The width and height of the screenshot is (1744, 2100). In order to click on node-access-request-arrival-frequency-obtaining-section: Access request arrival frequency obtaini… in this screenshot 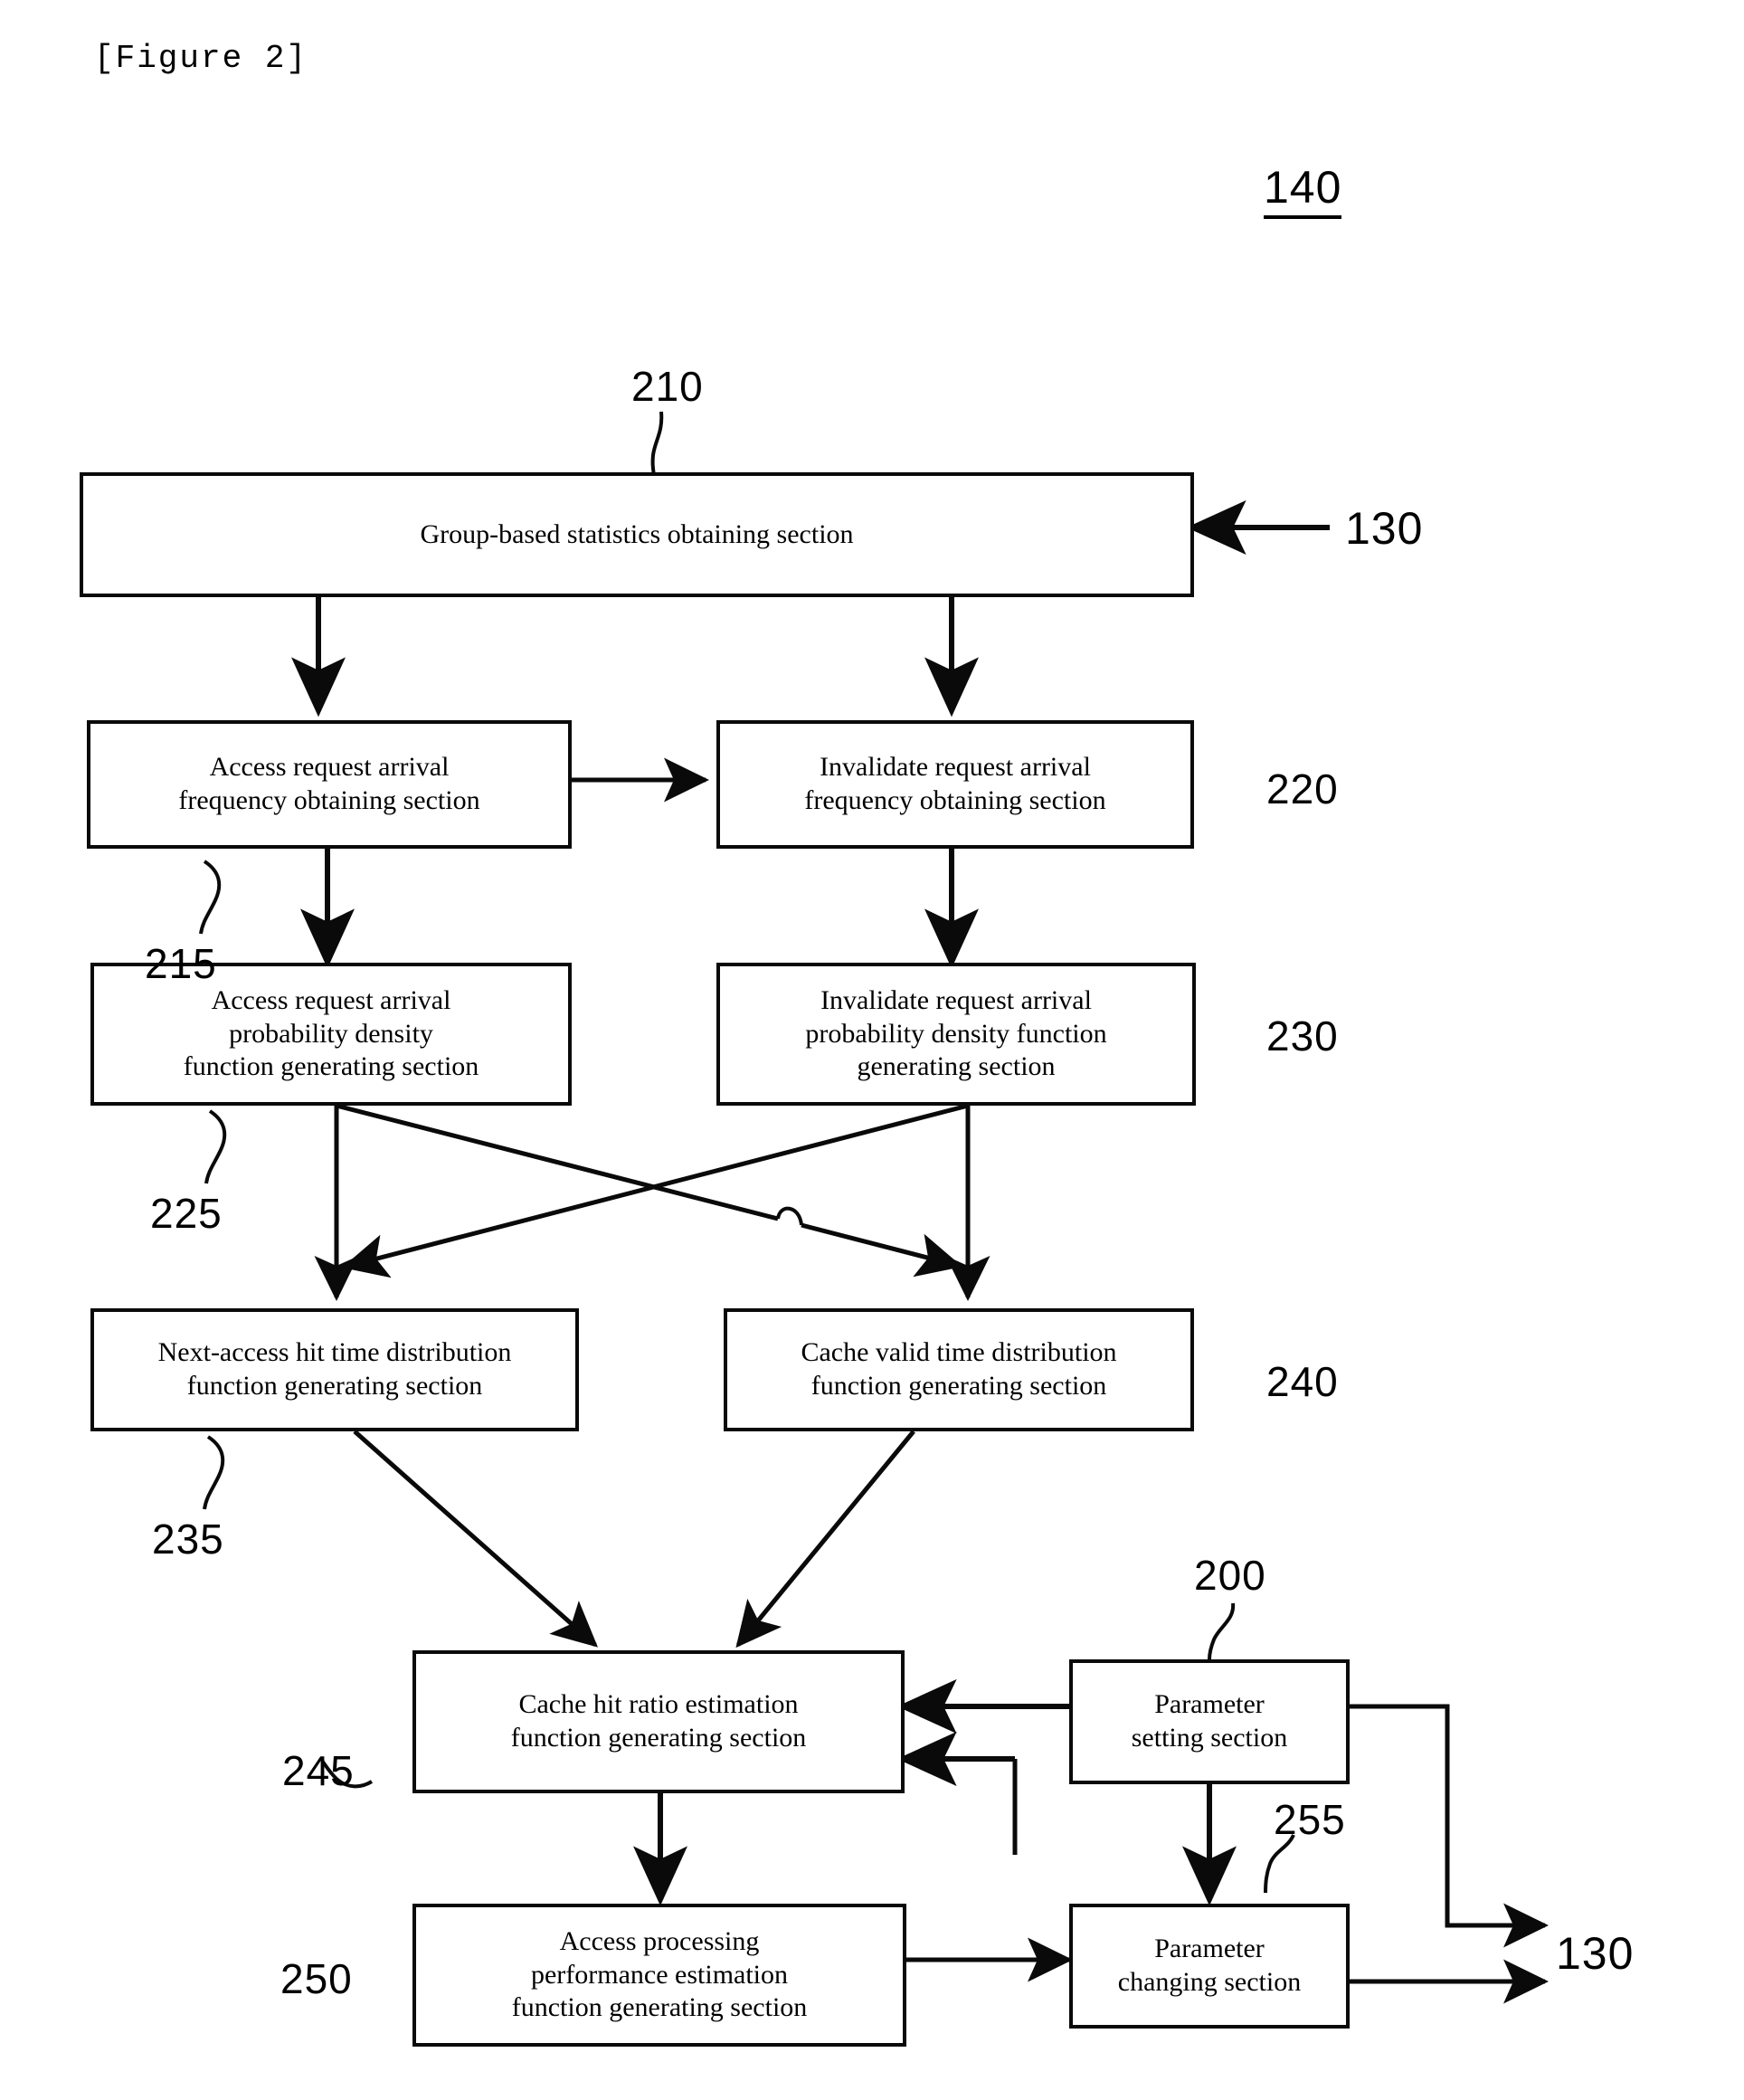, I will do `click(329, 784)`.